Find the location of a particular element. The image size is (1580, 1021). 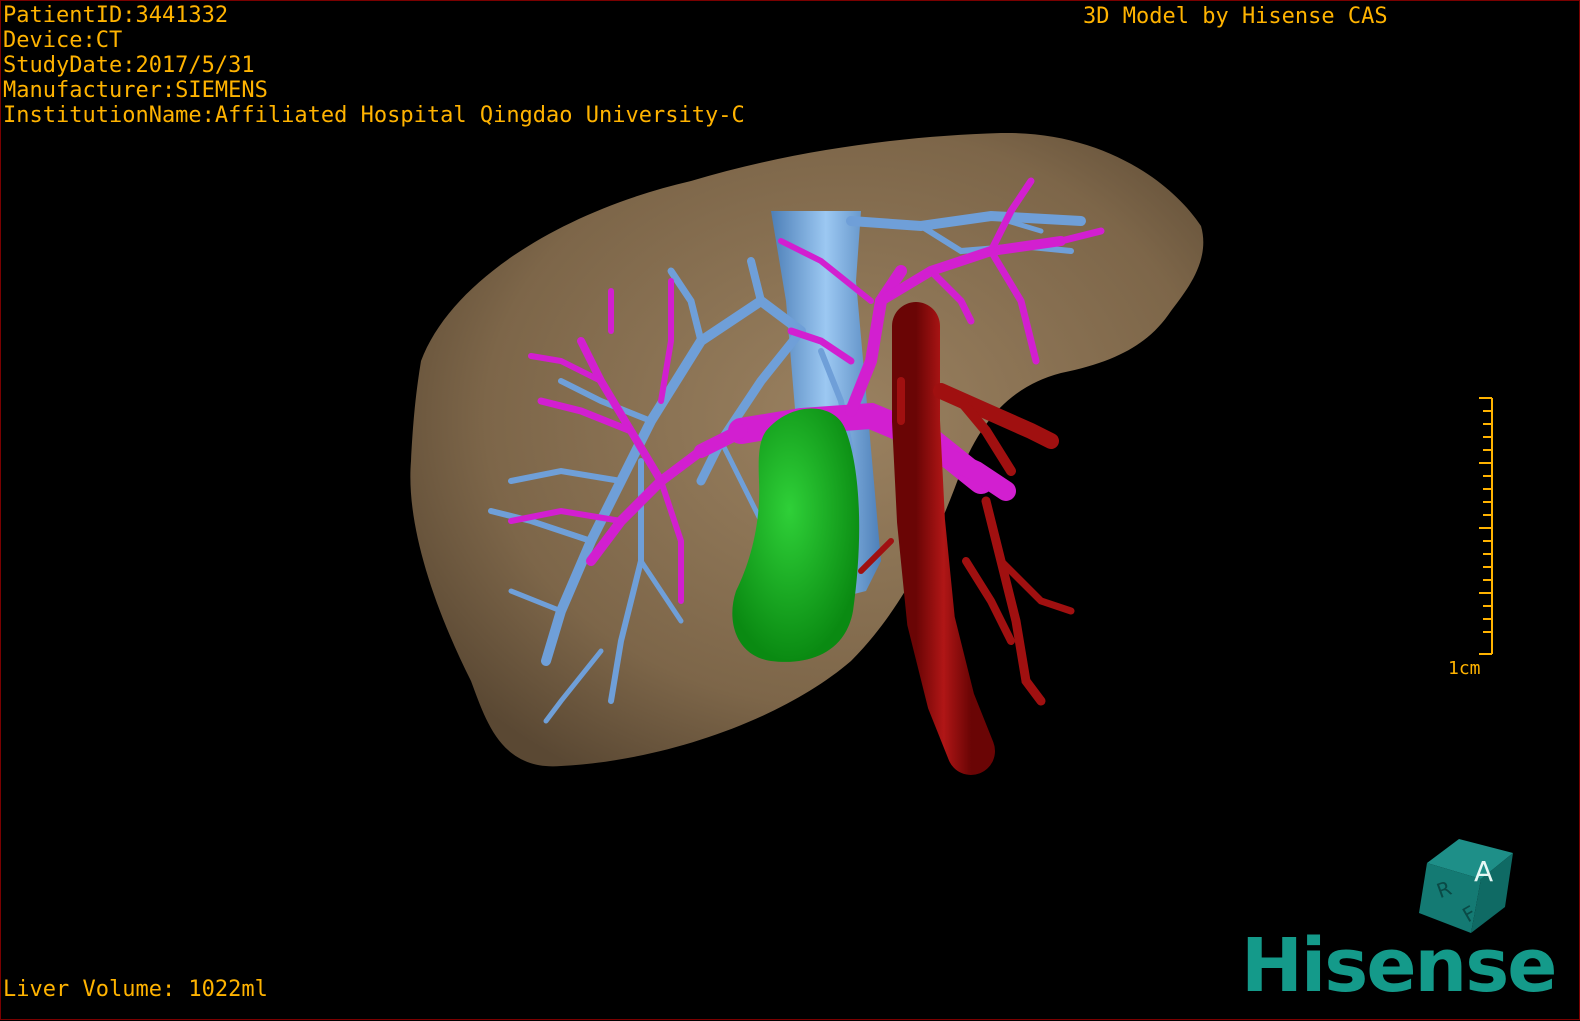

cube-label-a: A is located at coordinates (1483, 871).